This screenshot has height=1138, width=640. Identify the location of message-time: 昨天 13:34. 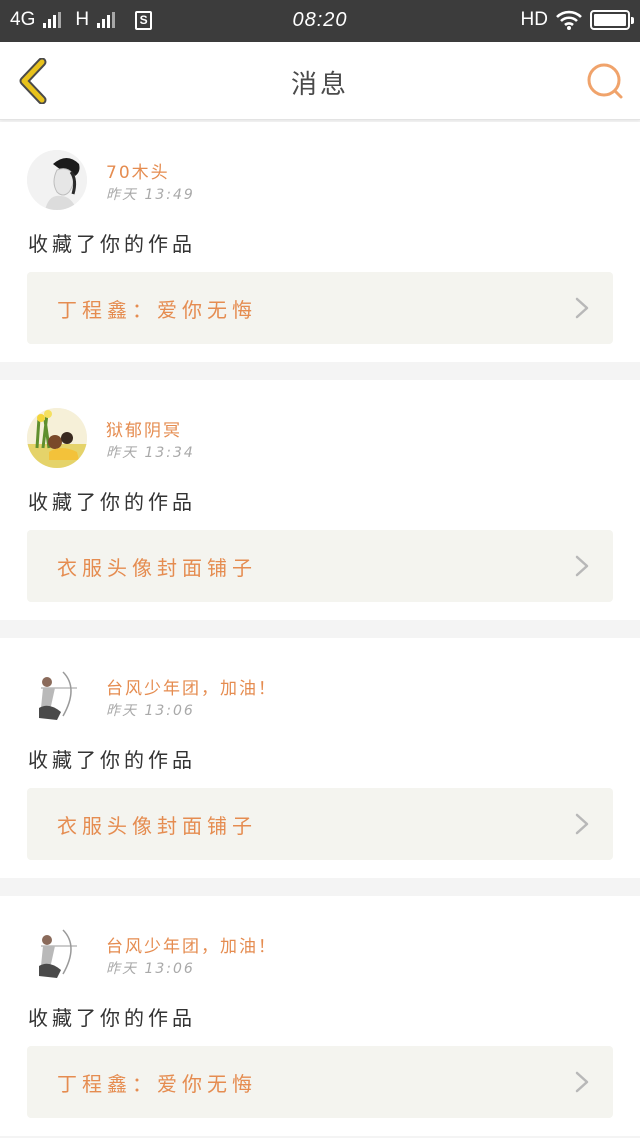
(150, 453).